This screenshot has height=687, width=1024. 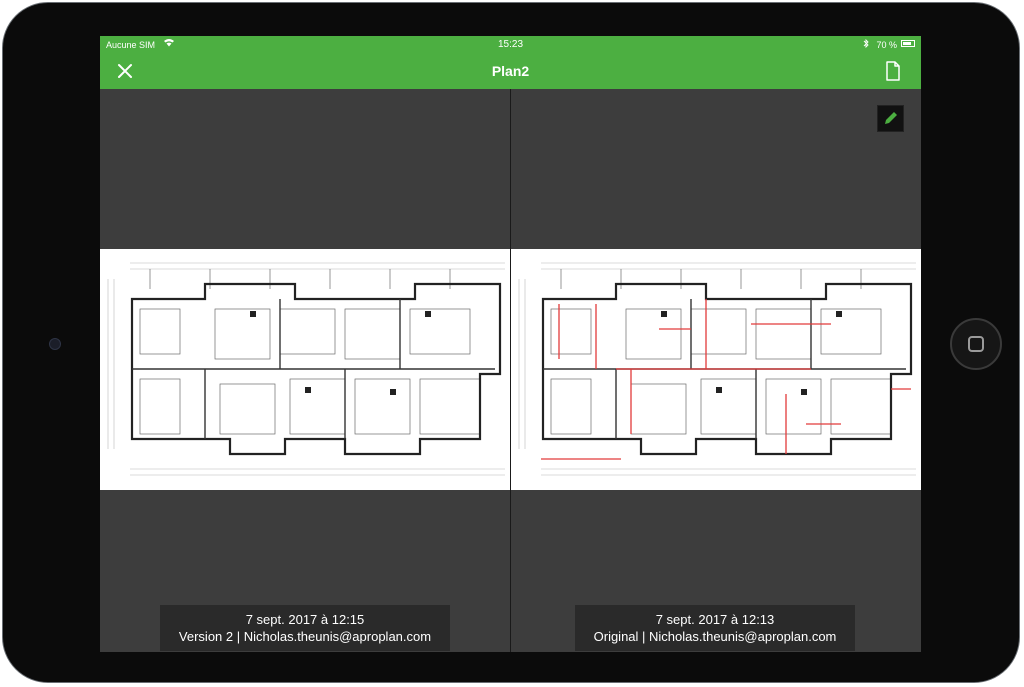 I want to click on home-square-icon, so click(x=976, y=344).